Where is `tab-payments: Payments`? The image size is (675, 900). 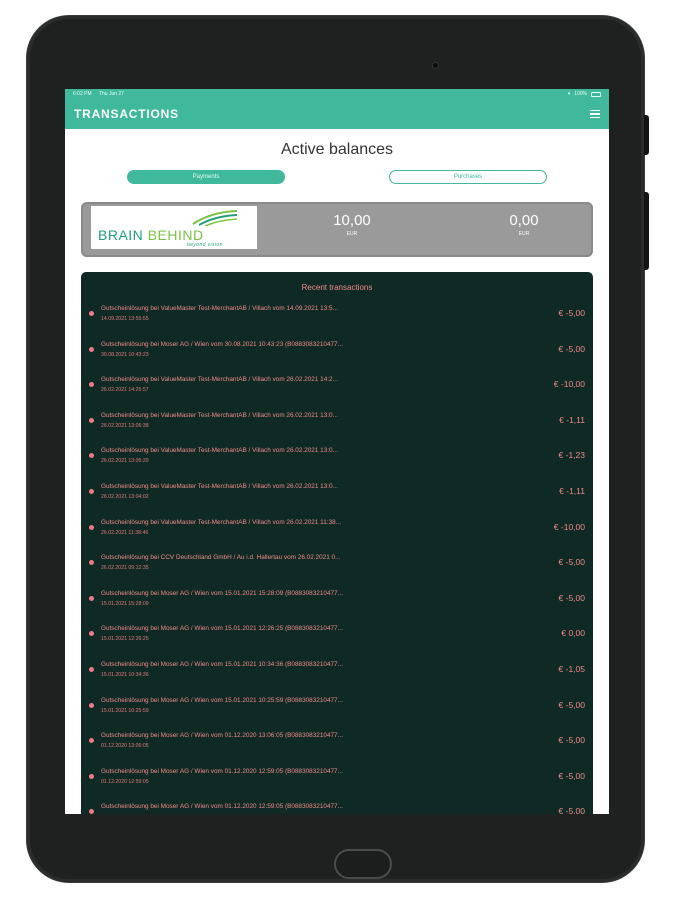 tab-payments: Payments is located at coordinates (206, 177).